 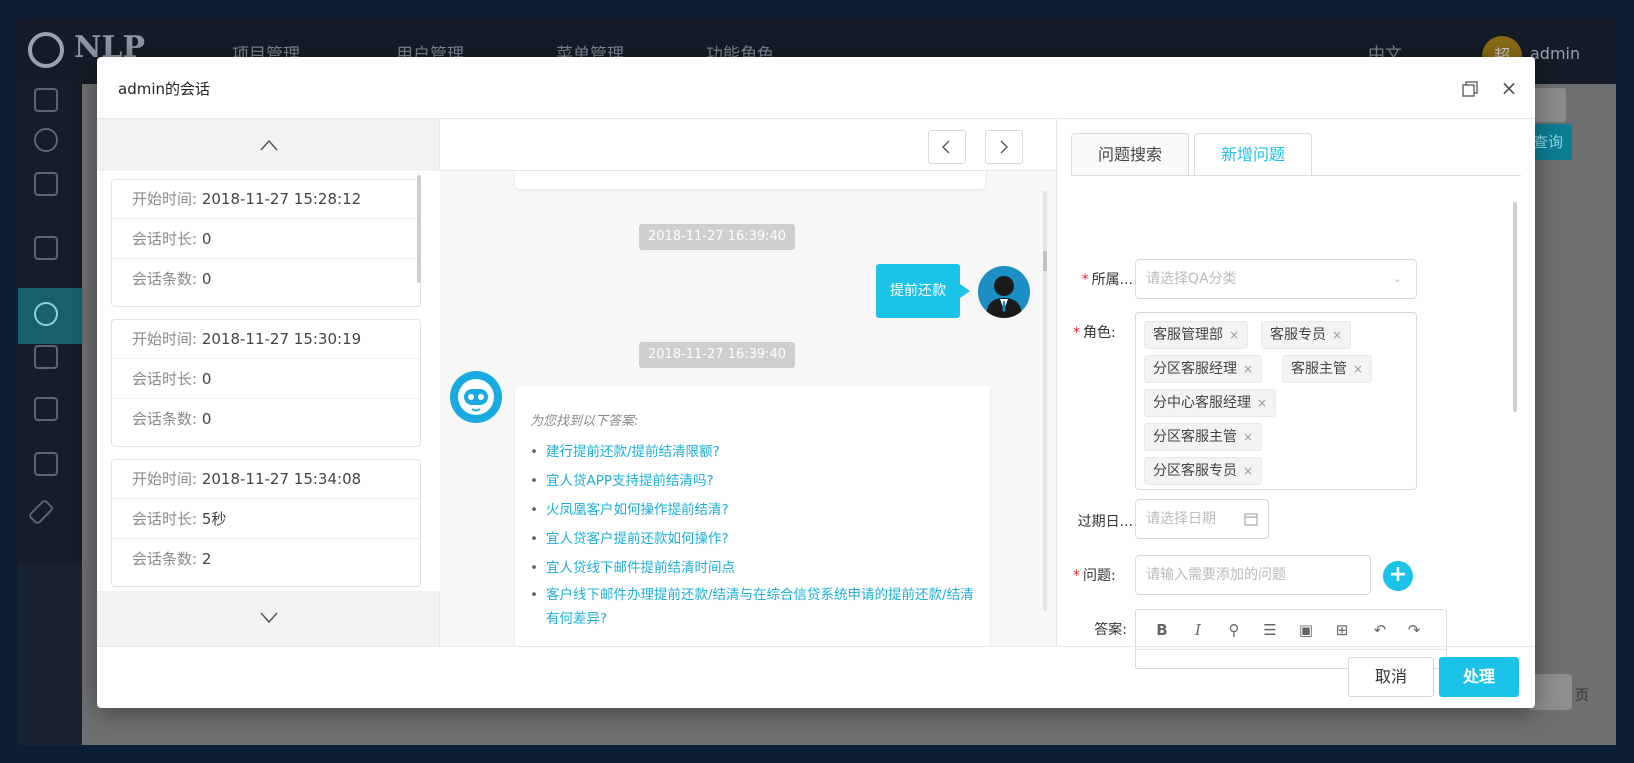 What do you see at coordinates (755, 539) in the screenshot?
I see `answer-link: 宜人贷客户提前还款如何操作?` at bounding box center [755, 539].